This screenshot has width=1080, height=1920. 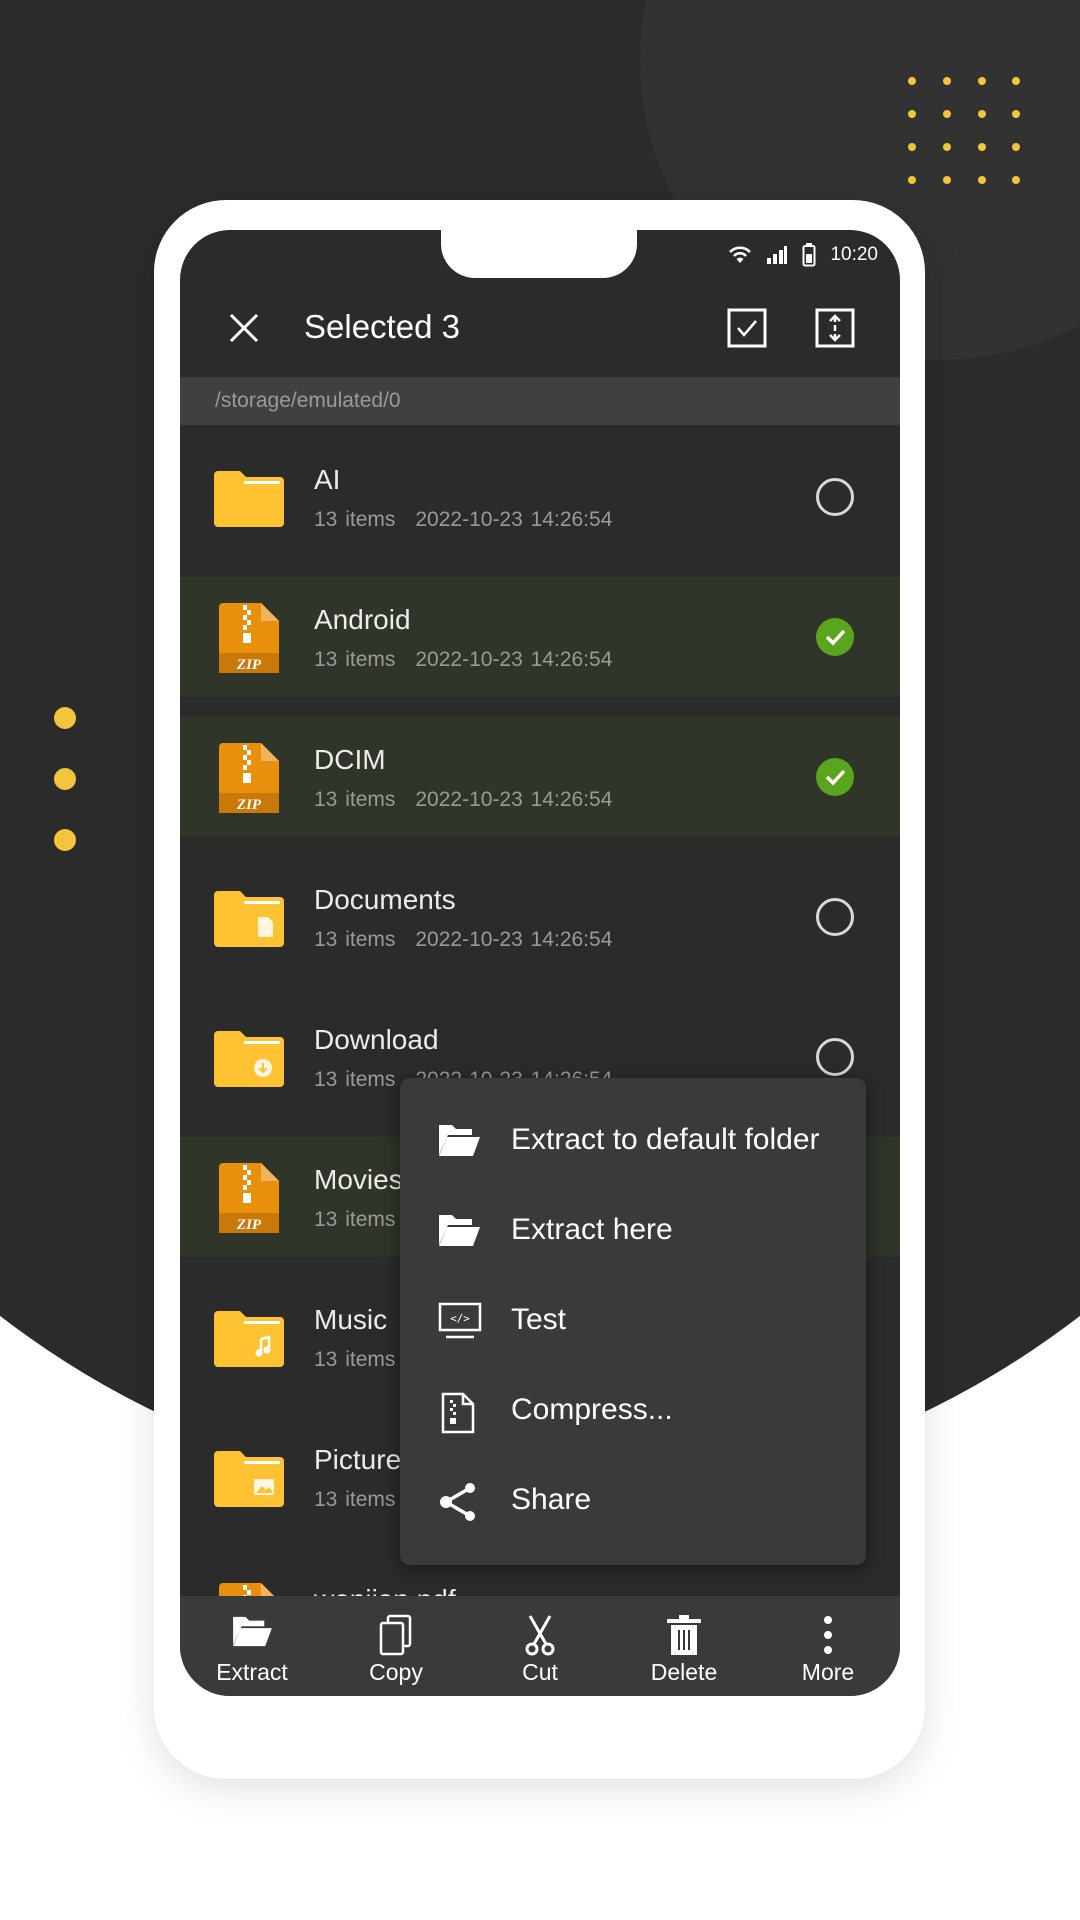 I want to click on bottom-action-bar: Extract Copy Cut Delete More, so click(x=540, y=1646).